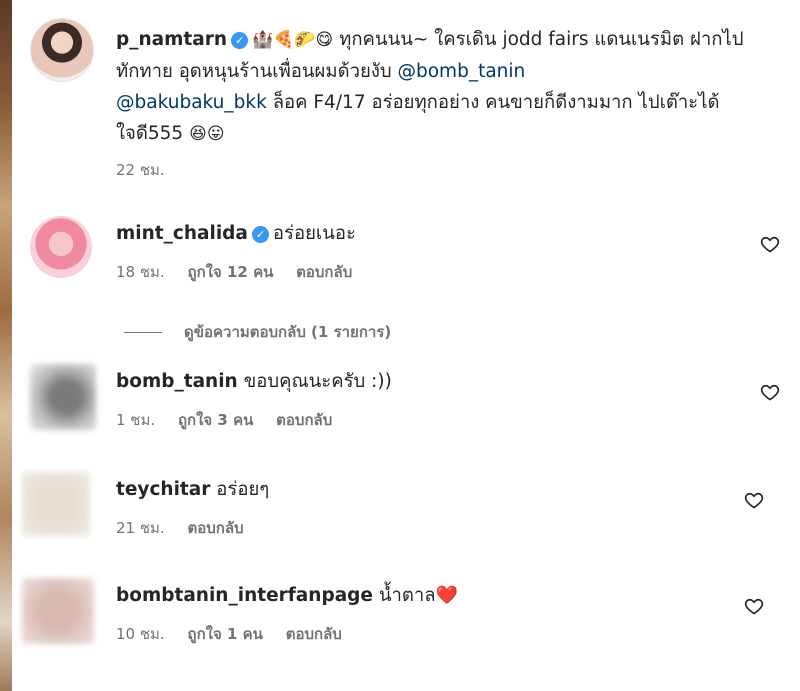  I want to click on caption-emojis: 🏰🍕🌮😋, so click(293, 40).